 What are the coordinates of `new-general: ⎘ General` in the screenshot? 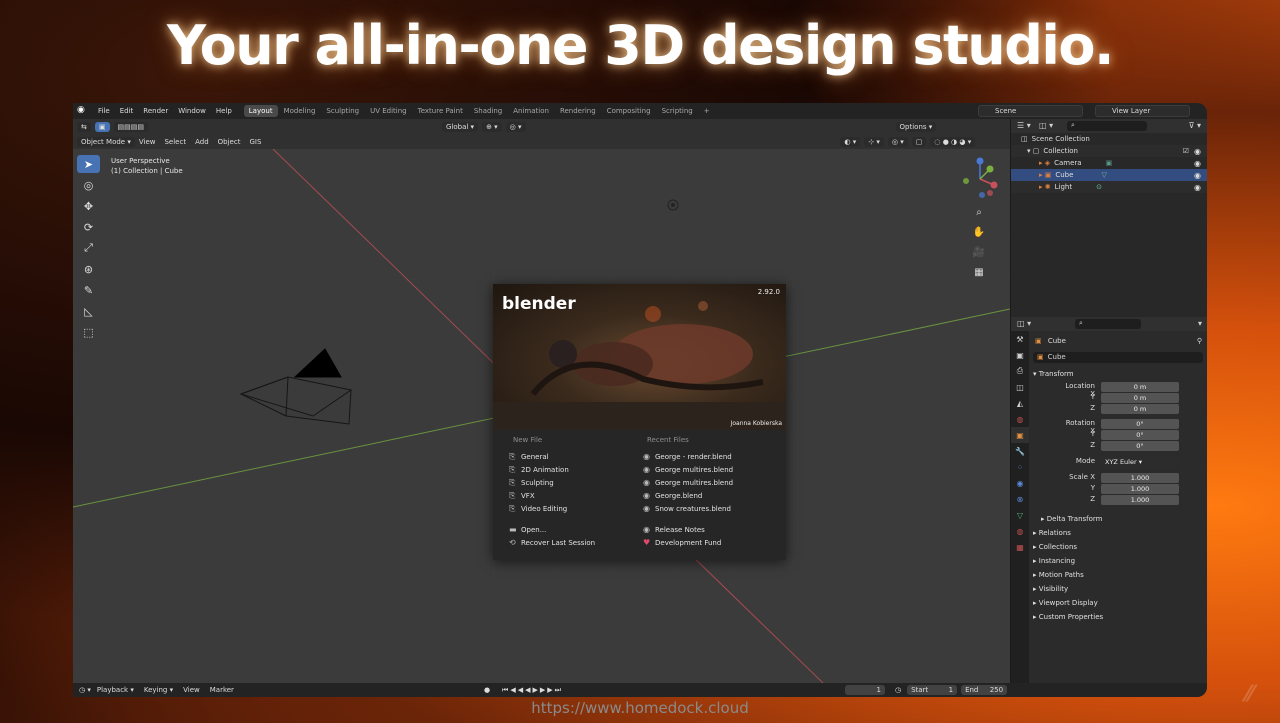 It's located at (574, 456).